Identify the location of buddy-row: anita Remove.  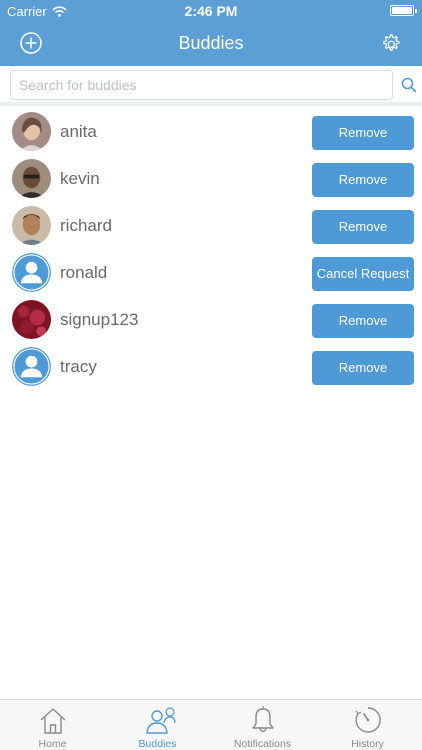
(211, 133).